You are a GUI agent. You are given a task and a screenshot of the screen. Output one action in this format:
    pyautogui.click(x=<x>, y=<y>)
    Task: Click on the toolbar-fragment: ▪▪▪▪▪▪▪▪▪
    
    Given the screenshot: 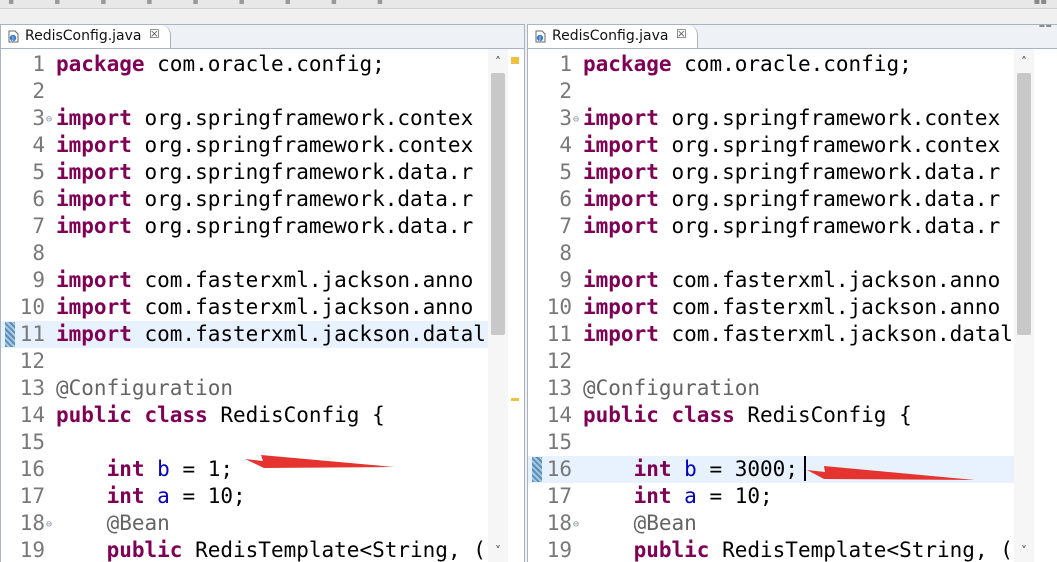 What is the action you would take?
    pyautogui.click(x=215, y=3)
    